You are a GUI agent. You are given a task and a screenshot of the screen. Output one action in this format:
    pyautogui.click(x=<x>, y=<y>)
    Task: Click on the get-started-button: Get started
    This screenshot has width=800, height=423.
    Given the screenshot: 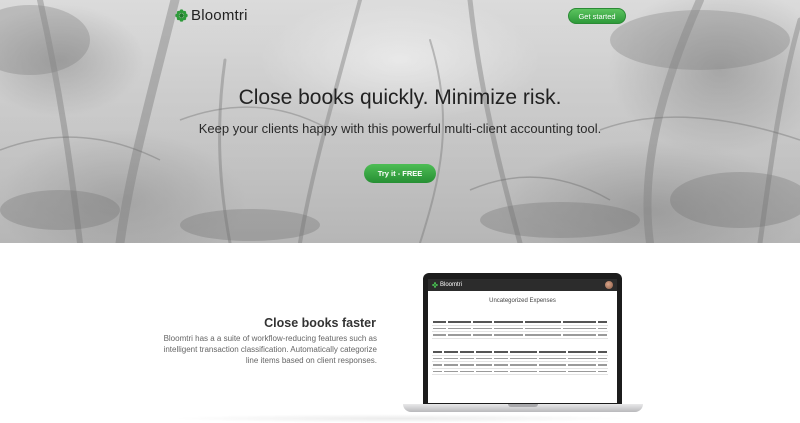 What is the action you would take?
    pyautogui.click(x=597, y=16)
    